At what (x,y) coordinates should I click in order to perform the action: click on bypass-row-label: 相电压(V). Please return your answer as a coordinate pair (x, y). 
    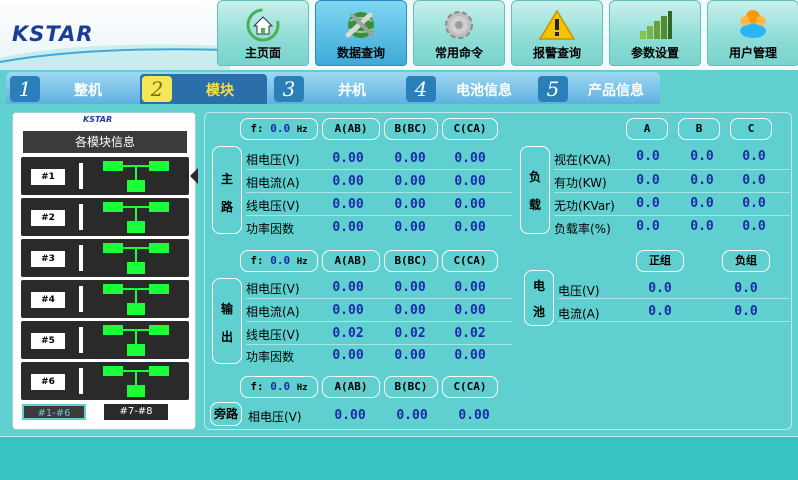
    Looking at the image, I should click on (275, 417).